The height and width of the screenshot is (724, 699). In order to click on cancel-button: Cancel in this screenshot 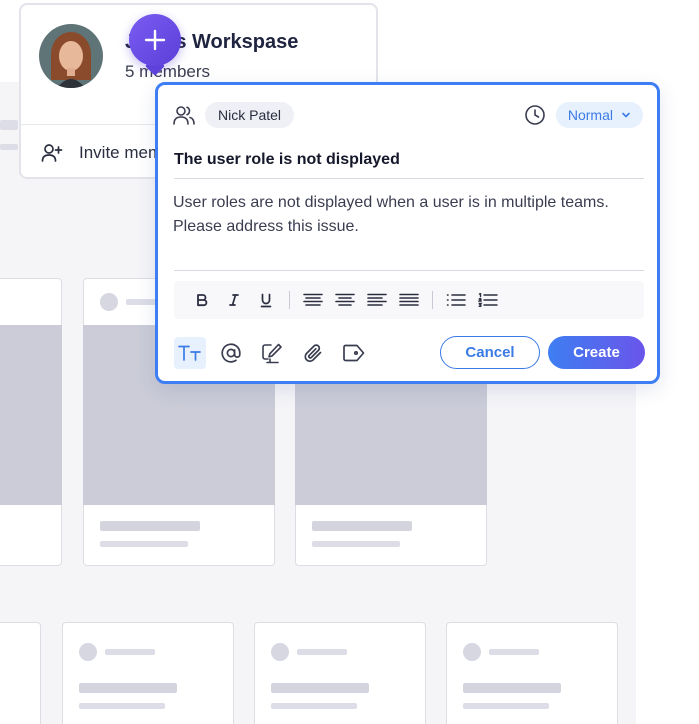, I will do `click(490, 352)`.